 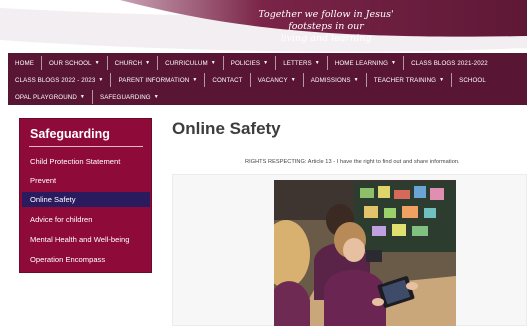 I want to click on sidebar-item-prevent: Prevent, so click(x=86, y=180).